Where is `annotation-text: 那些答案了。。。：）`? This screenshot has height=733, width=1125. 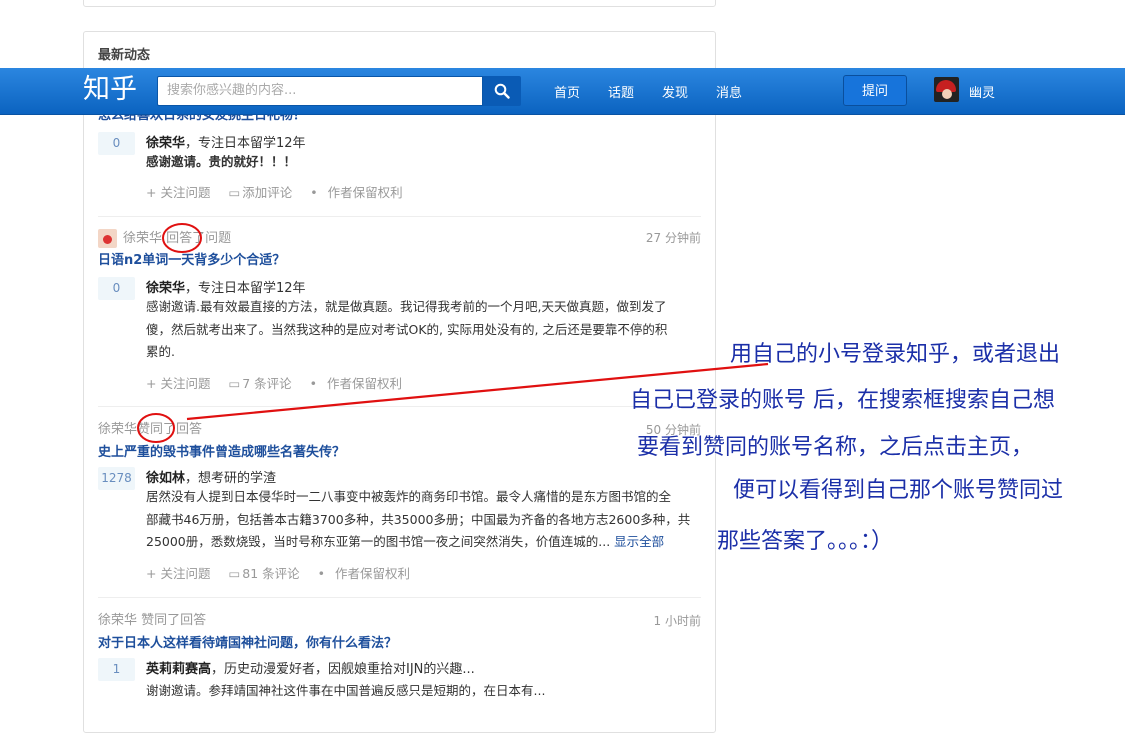
annotation-text: 那些答案了。。。：） is located at coordinates (805, 541).